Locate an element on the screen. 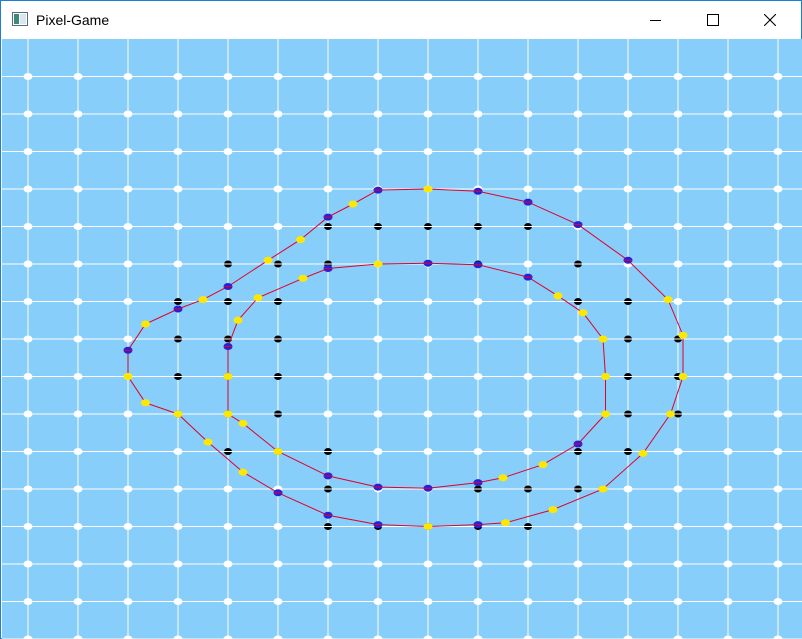 The image size is (802, 639). maximize-button is located at coordinates (713, 19).